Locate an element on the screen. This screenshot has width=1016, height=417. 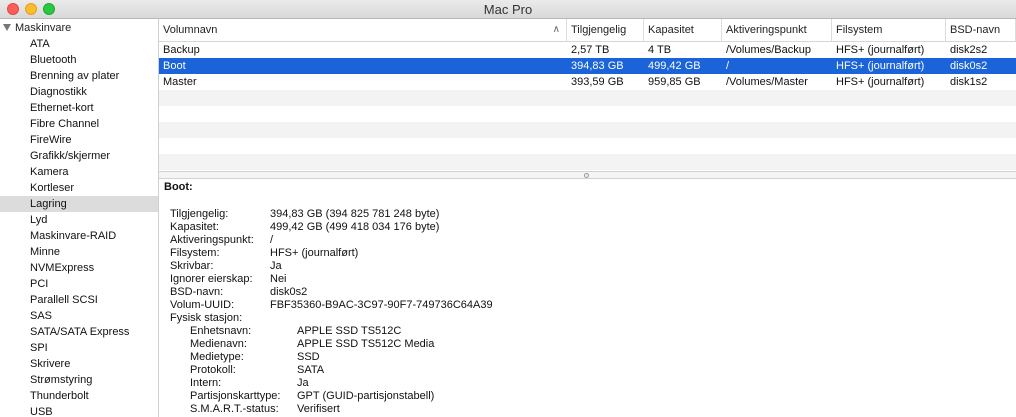
detail-key: Tilgjengelig: is located at coordinates (199, 214).